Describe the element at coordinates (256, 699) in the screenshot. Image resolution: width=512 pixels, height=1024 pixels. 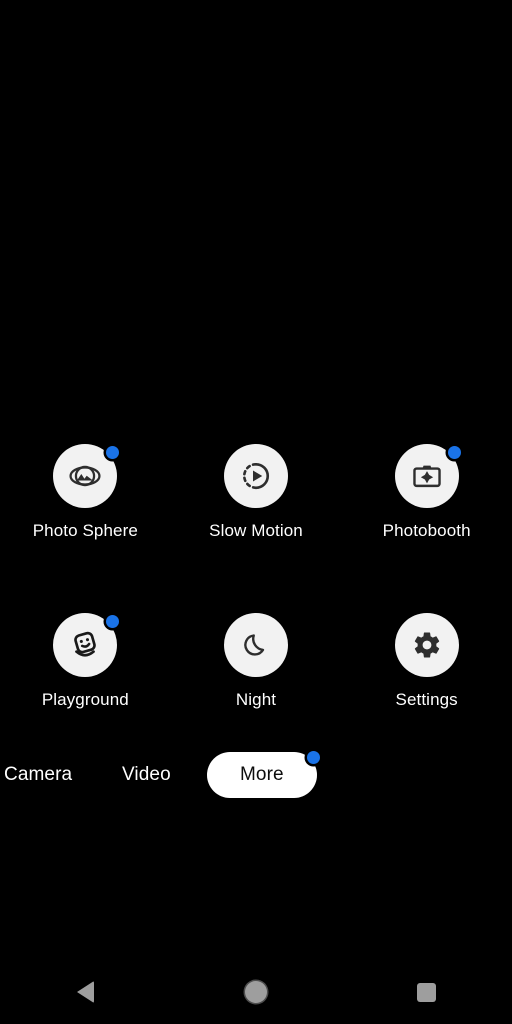
I see `mode-label-night: Night` at that location.